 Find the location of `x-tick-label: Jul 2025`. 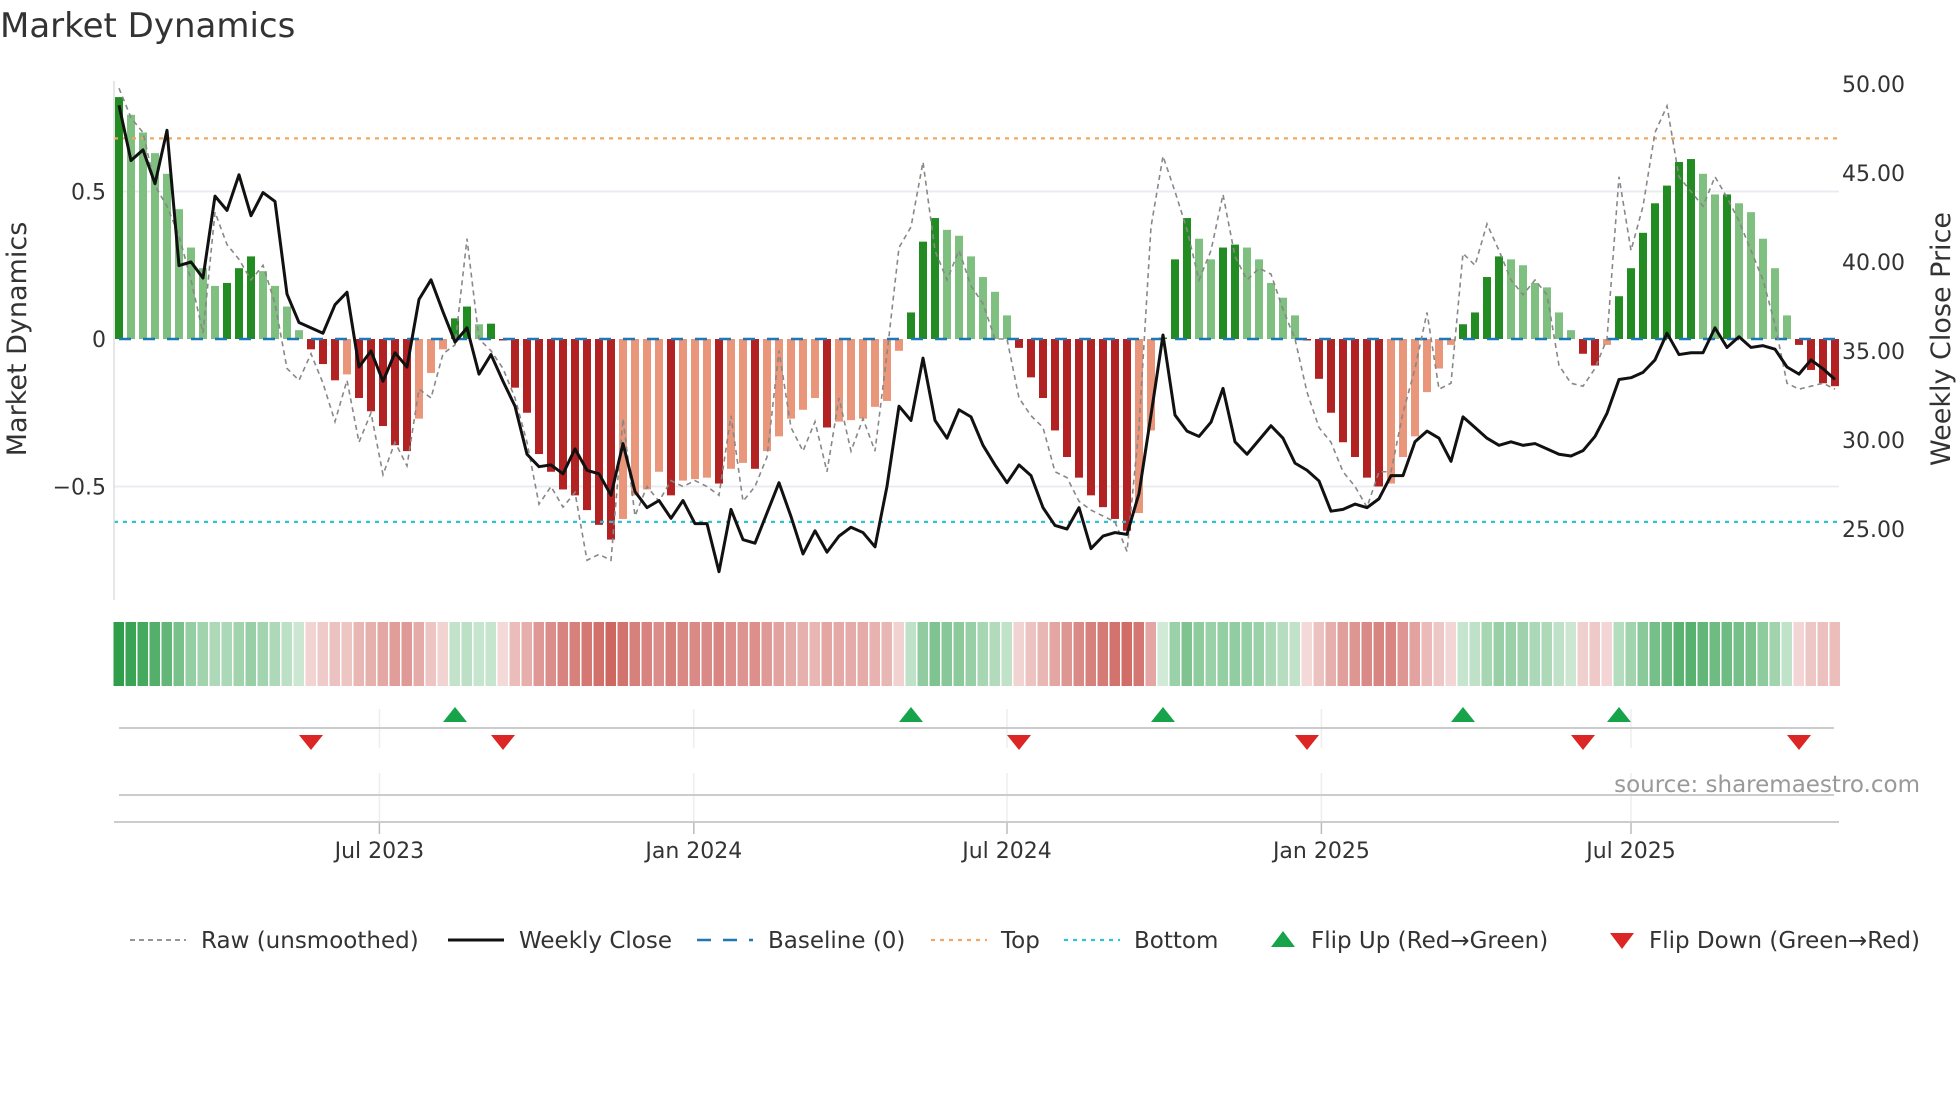

x-tick-label: Jul 2025 is located at coordinates (1630, 851).